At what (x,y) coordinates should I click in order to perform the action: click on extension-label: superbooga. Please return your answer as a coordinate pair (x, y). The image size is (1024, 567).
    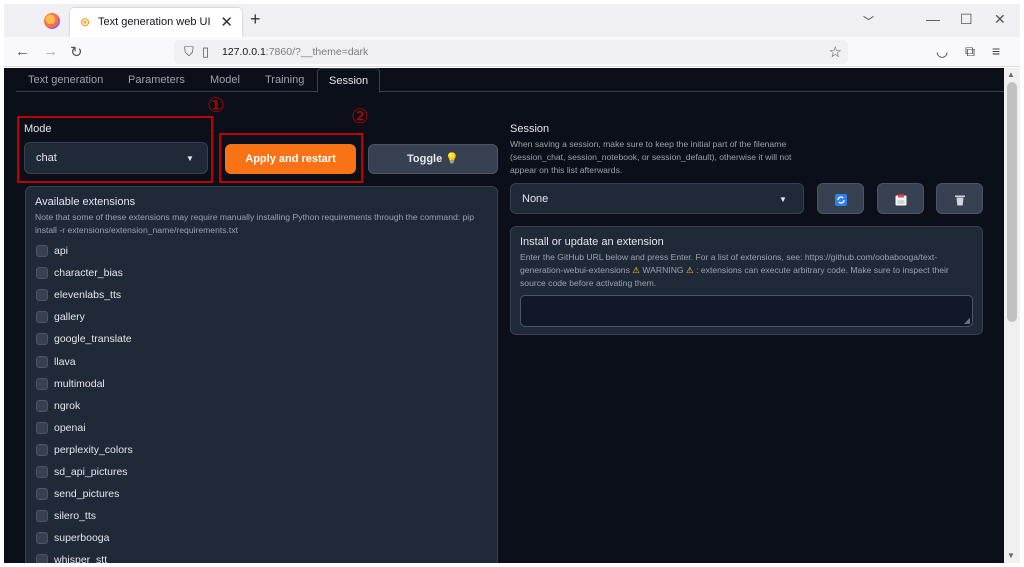
    Looking at the image, I should click on (82, 538).